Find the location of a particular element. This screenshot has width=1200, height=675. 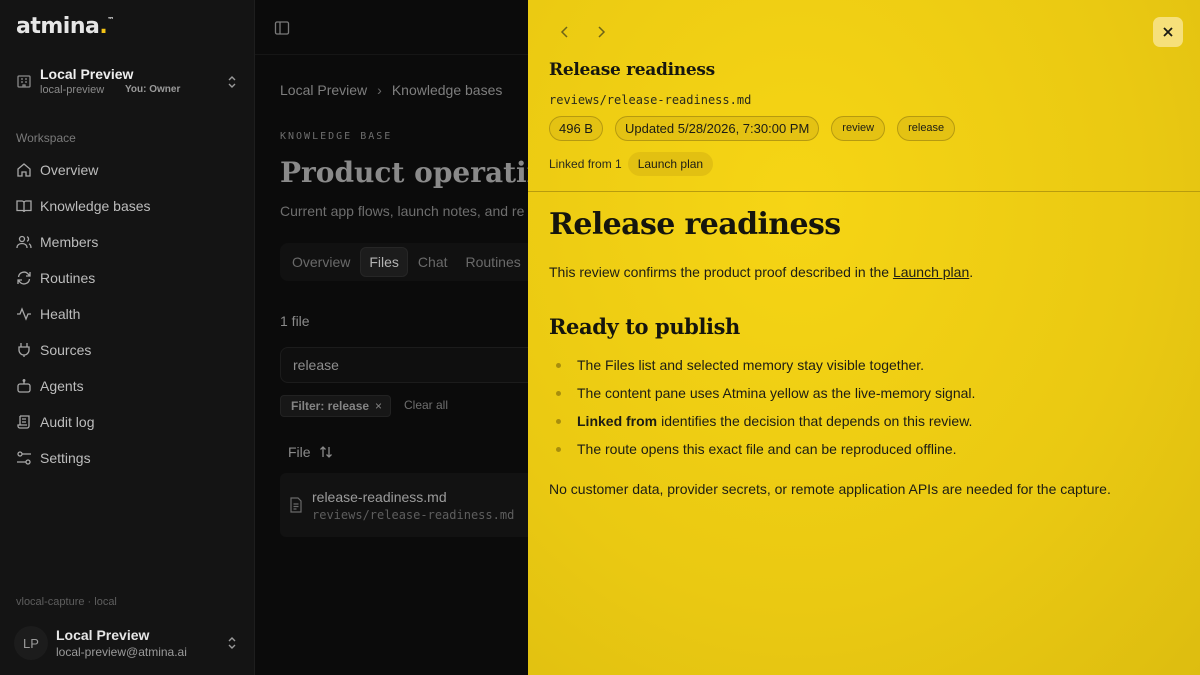

sidebar-item-label: Knowledge bases is located at coordinates (95, 206).